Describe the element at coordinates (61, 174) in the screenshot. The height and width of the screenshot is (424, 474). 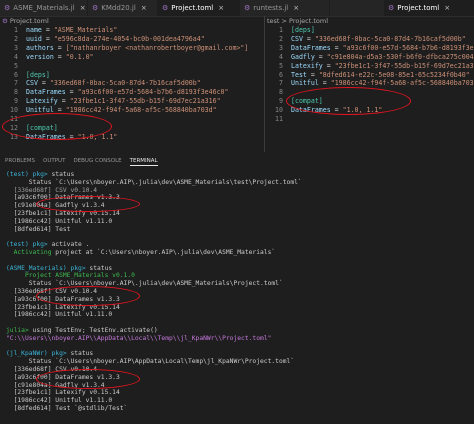
I see `terminal-text: status` at that location.